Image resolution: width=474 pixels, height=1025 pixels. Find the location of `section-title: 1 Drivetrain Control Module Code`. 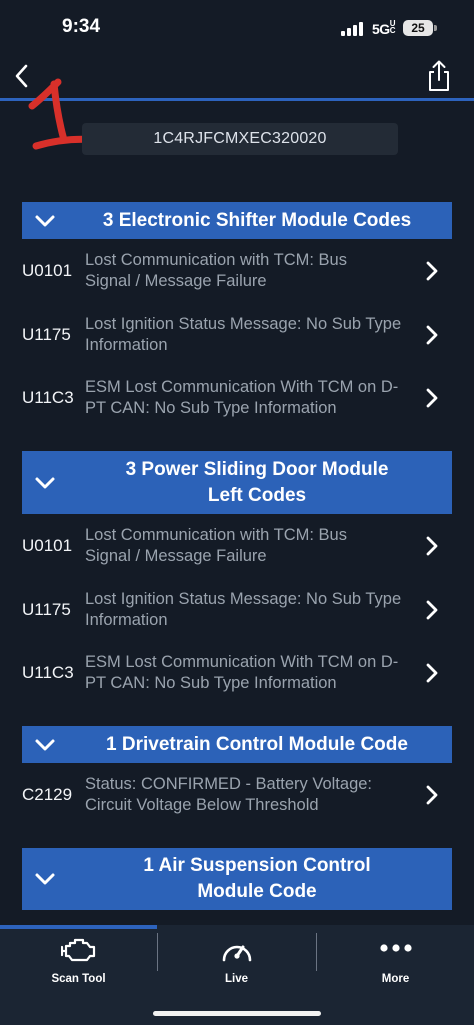

section-title: 1 Drivetrain Control Module Code is located at coordinates (257, 744).